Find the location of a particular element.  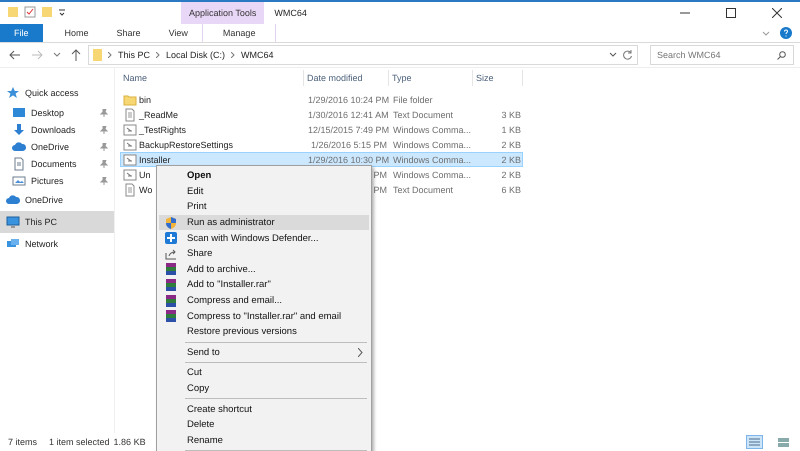

file-row: _ReadMe 1/30/2016 12:41 AM Text Document 3 KB is located at coordinates (321, 114).